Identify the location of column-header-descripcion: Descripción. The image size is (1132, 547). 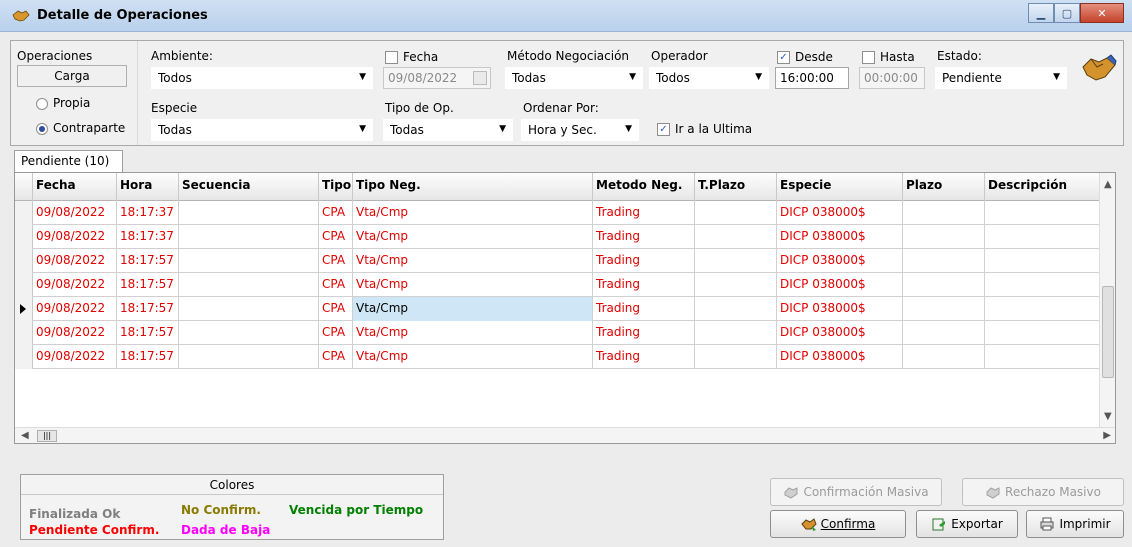
(1043, 187).